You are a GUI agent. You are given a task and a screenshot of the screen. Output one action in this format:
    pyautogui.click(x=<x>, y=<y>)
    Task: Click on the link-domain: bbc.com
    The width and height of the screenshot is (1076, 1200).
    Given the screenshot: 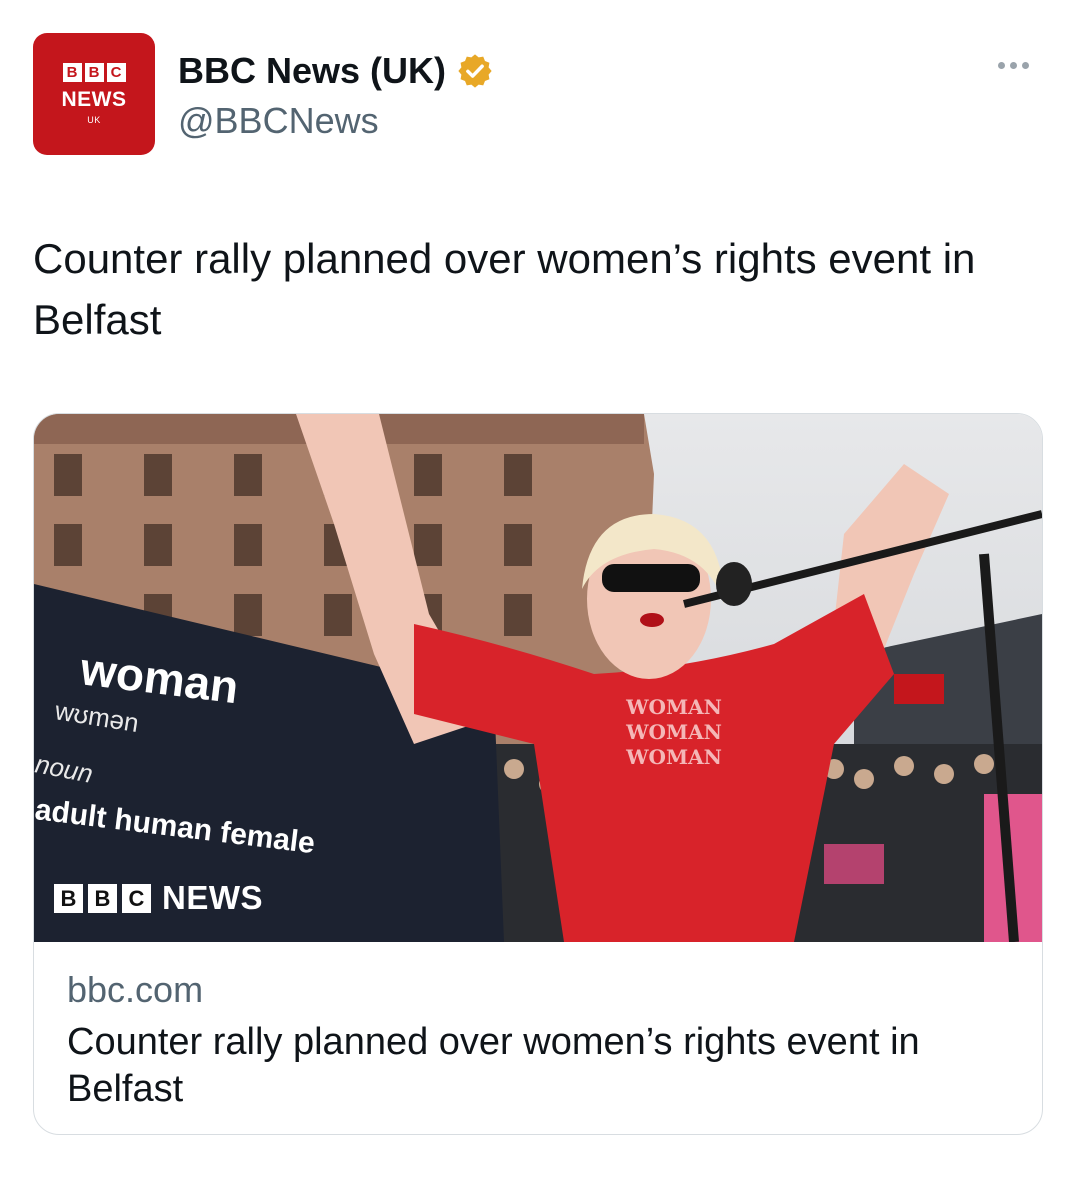 What is the action you would take?
    pyautogui.click(x=135, y=990)
    